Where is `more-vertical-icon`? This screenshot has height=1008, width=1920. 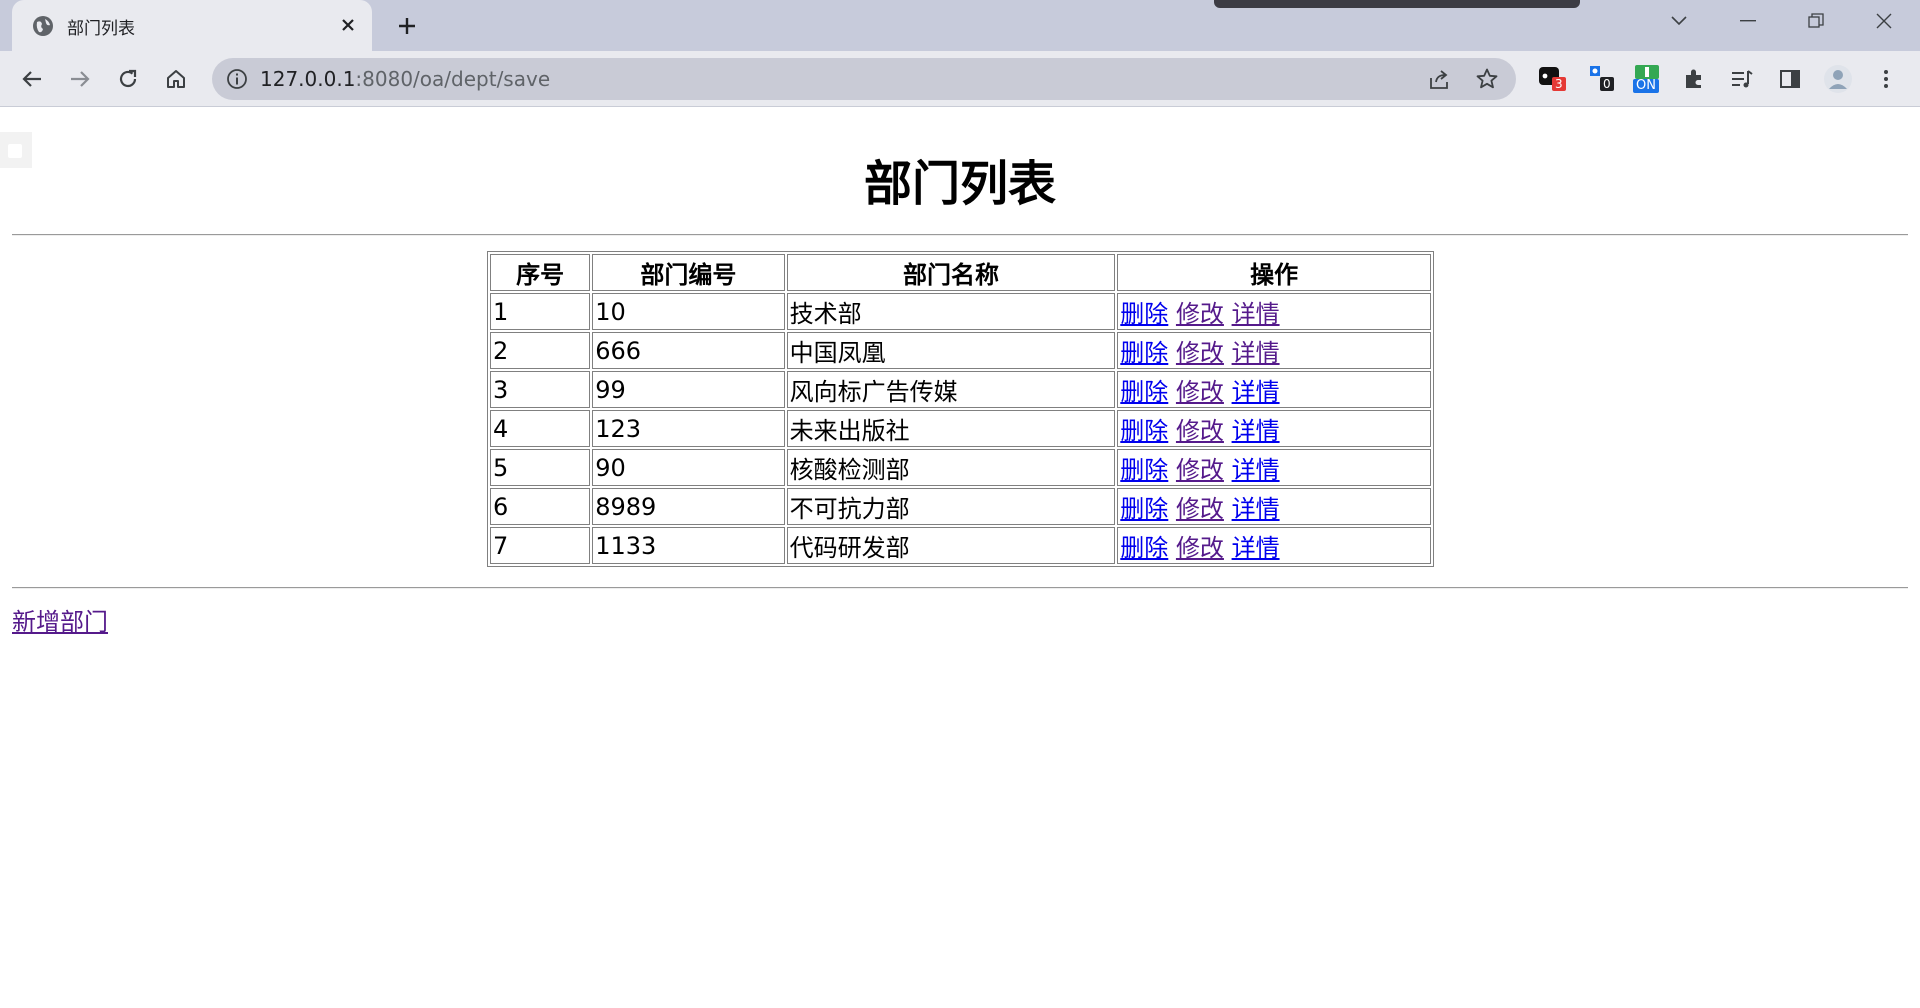
more-vertical-icon is located at coordinates (1886, 79).